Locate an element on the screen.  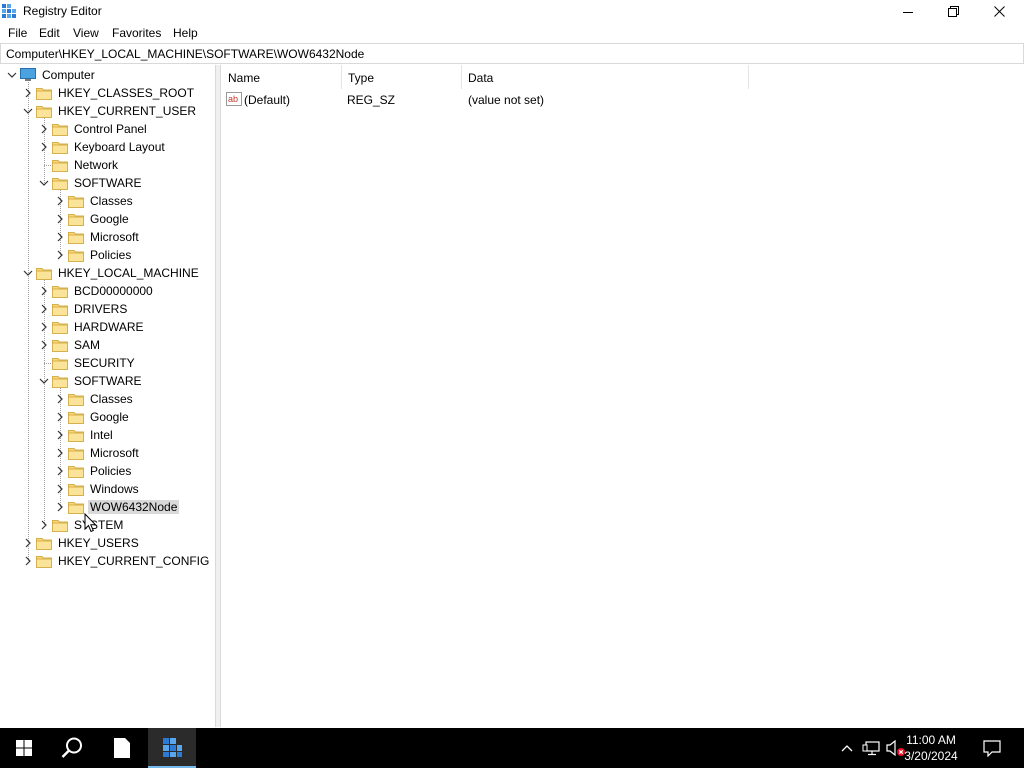
restore-button is located at coordinates (953, 11).